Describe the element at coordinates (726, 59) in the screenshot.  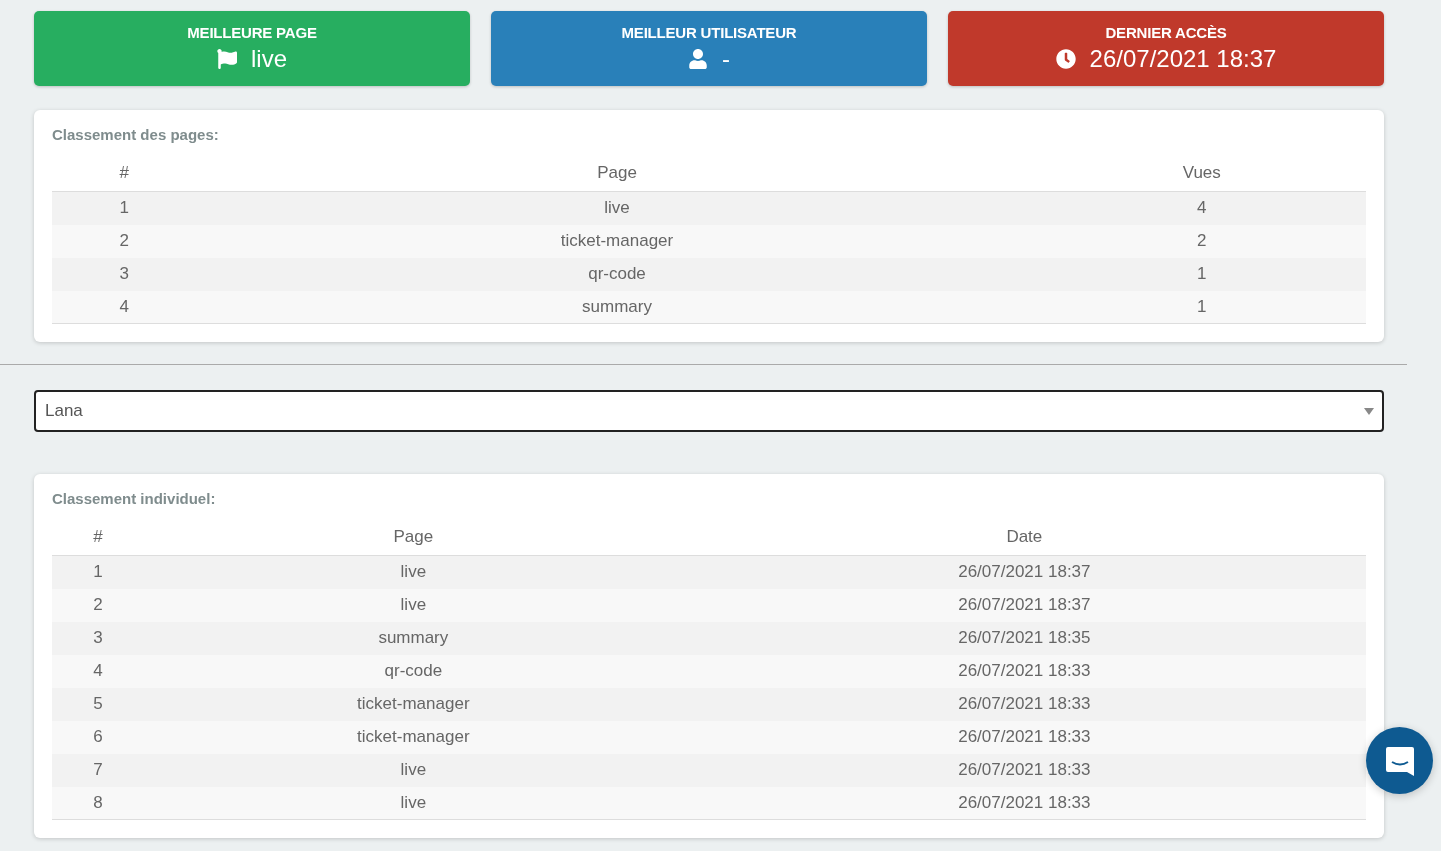
I see `stat-value: -` at that location.